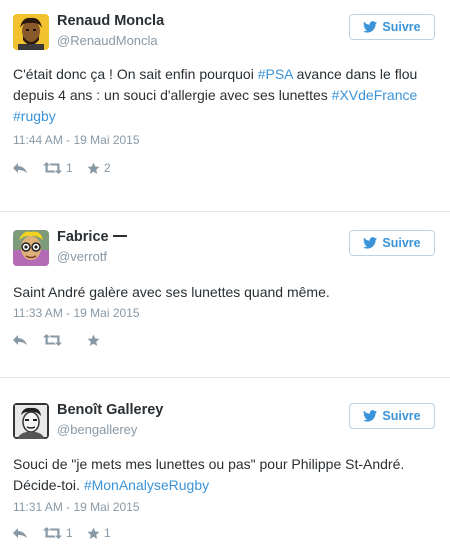 The image size is (450, 545). What do you see at coordinates (34, 116) in the screenshot?
I see `hashtag-link: #rugby` at bounding box center [34, 116].